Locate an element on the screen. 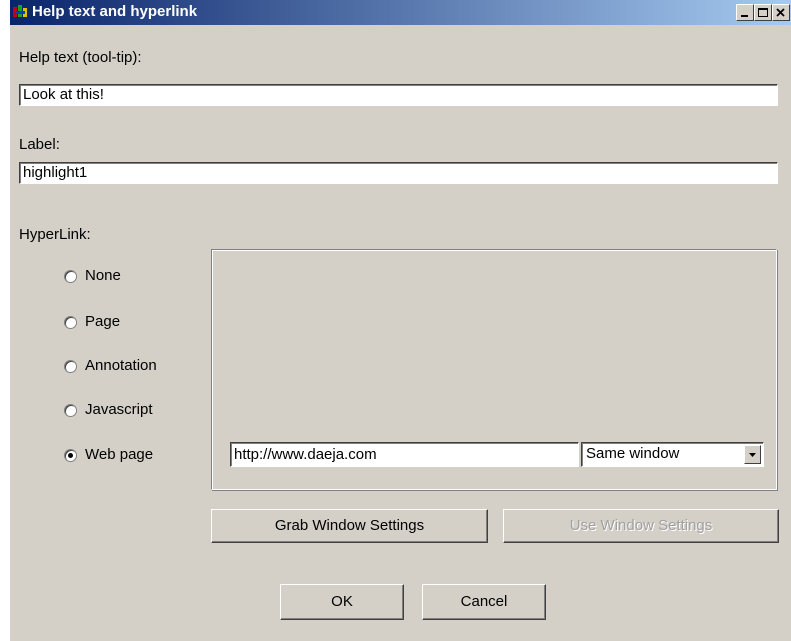  radio-none-label: None is located at coordinates (103, 275).